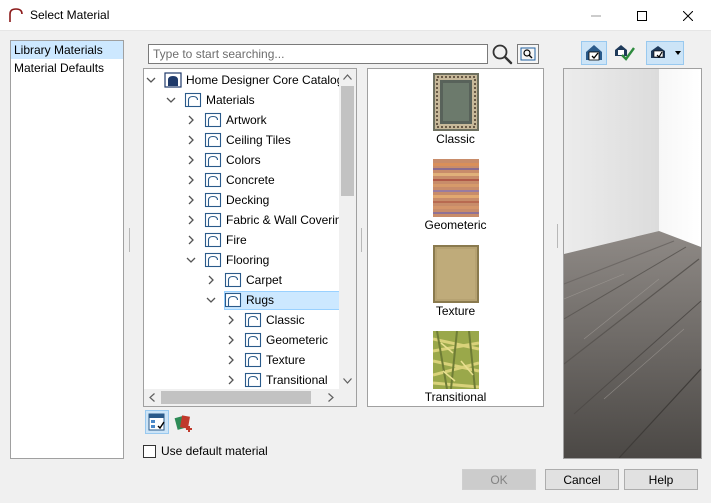  I want to click on tree-item: Geometeric, so click(242, 340).